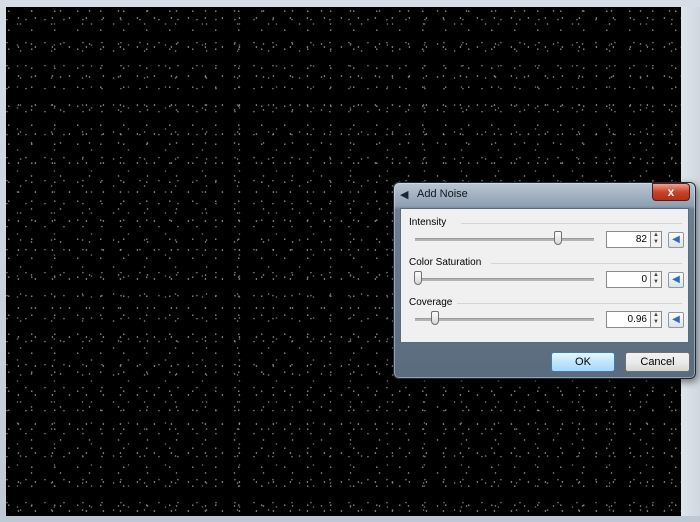  I want to click on coverage-slider-track, so click(504, 319).